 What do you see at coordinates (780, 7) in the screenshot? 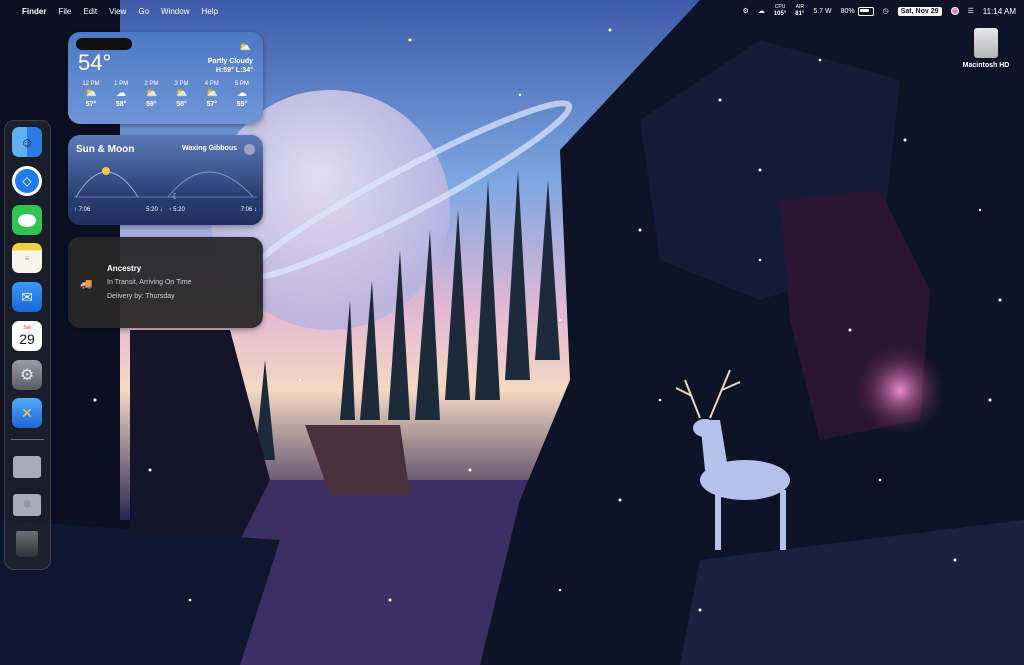
I see `cpu-label: CPU` at bounding box center [780, 7].